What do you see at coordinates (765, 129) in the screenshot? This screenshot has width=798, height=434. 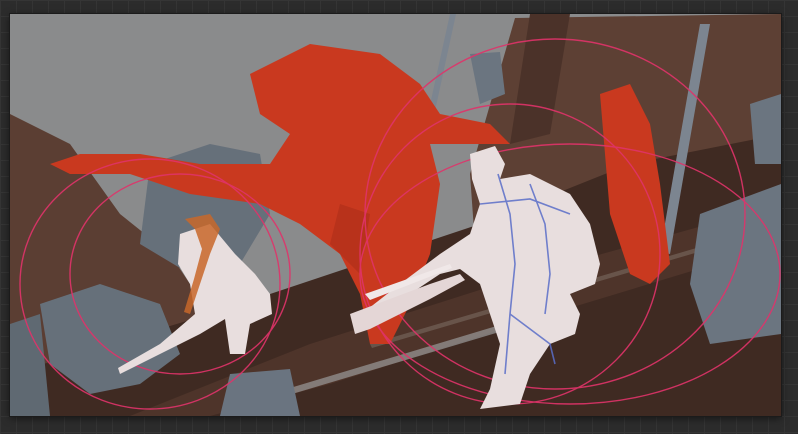 I see `rock-right-upper` at bounding box center [765, 129].